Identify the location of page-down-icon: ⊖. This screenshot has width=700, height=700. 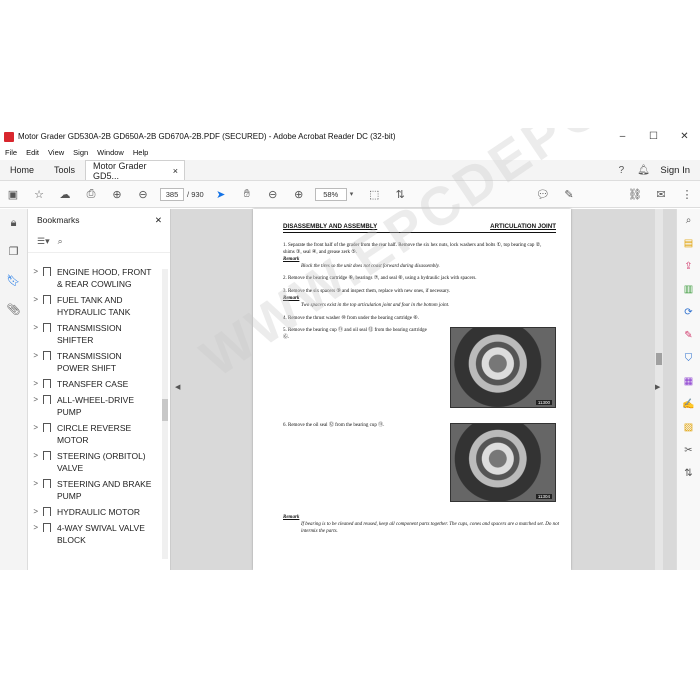
(143, 194).